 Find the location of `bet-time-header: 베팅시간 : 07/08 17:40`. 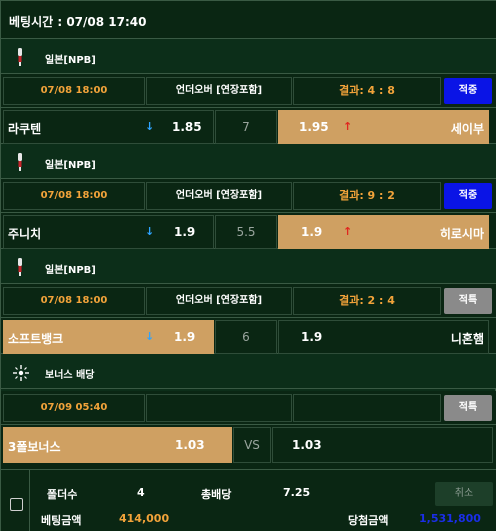

bet-time-header: 베팅시간 : 07/08 17:40 is located at coordinates (248, 20).